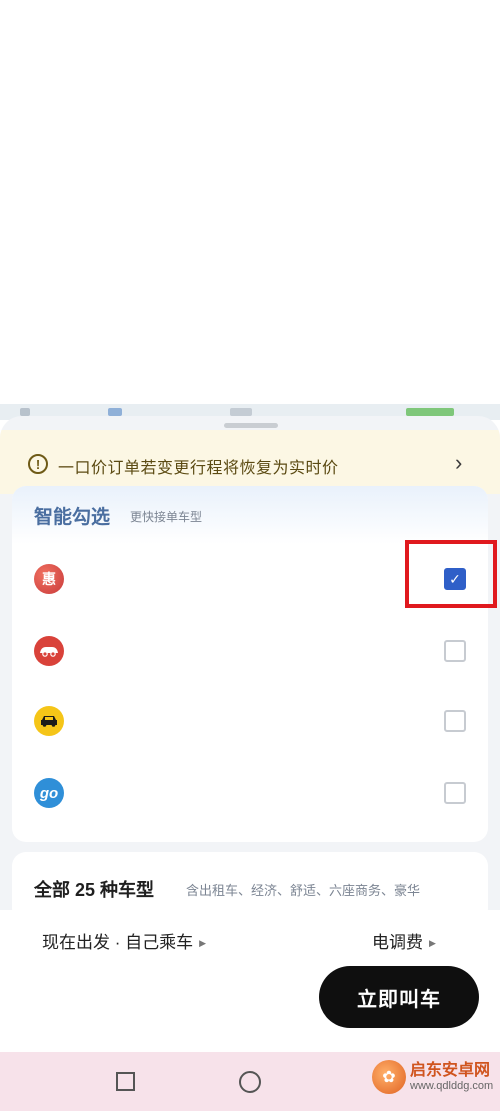  I want to click on call-car-button: 立即叫车, so click(399, 997).